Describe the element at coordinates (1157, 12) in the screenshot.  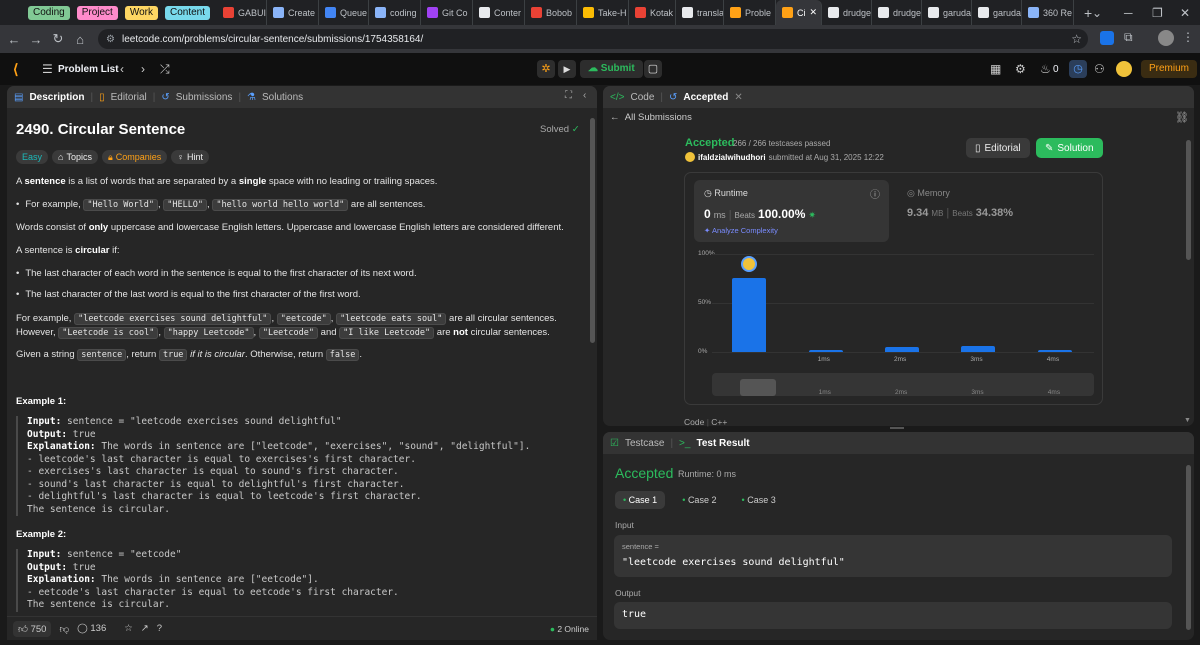
I see `maximize-icon: ❐` at that location.